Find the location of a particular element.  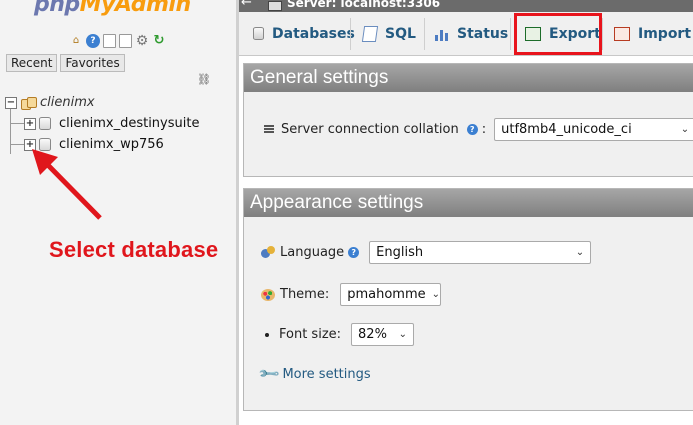

recent-favorites-tabs: Recent Favorites is located at coordinates (65, 63).